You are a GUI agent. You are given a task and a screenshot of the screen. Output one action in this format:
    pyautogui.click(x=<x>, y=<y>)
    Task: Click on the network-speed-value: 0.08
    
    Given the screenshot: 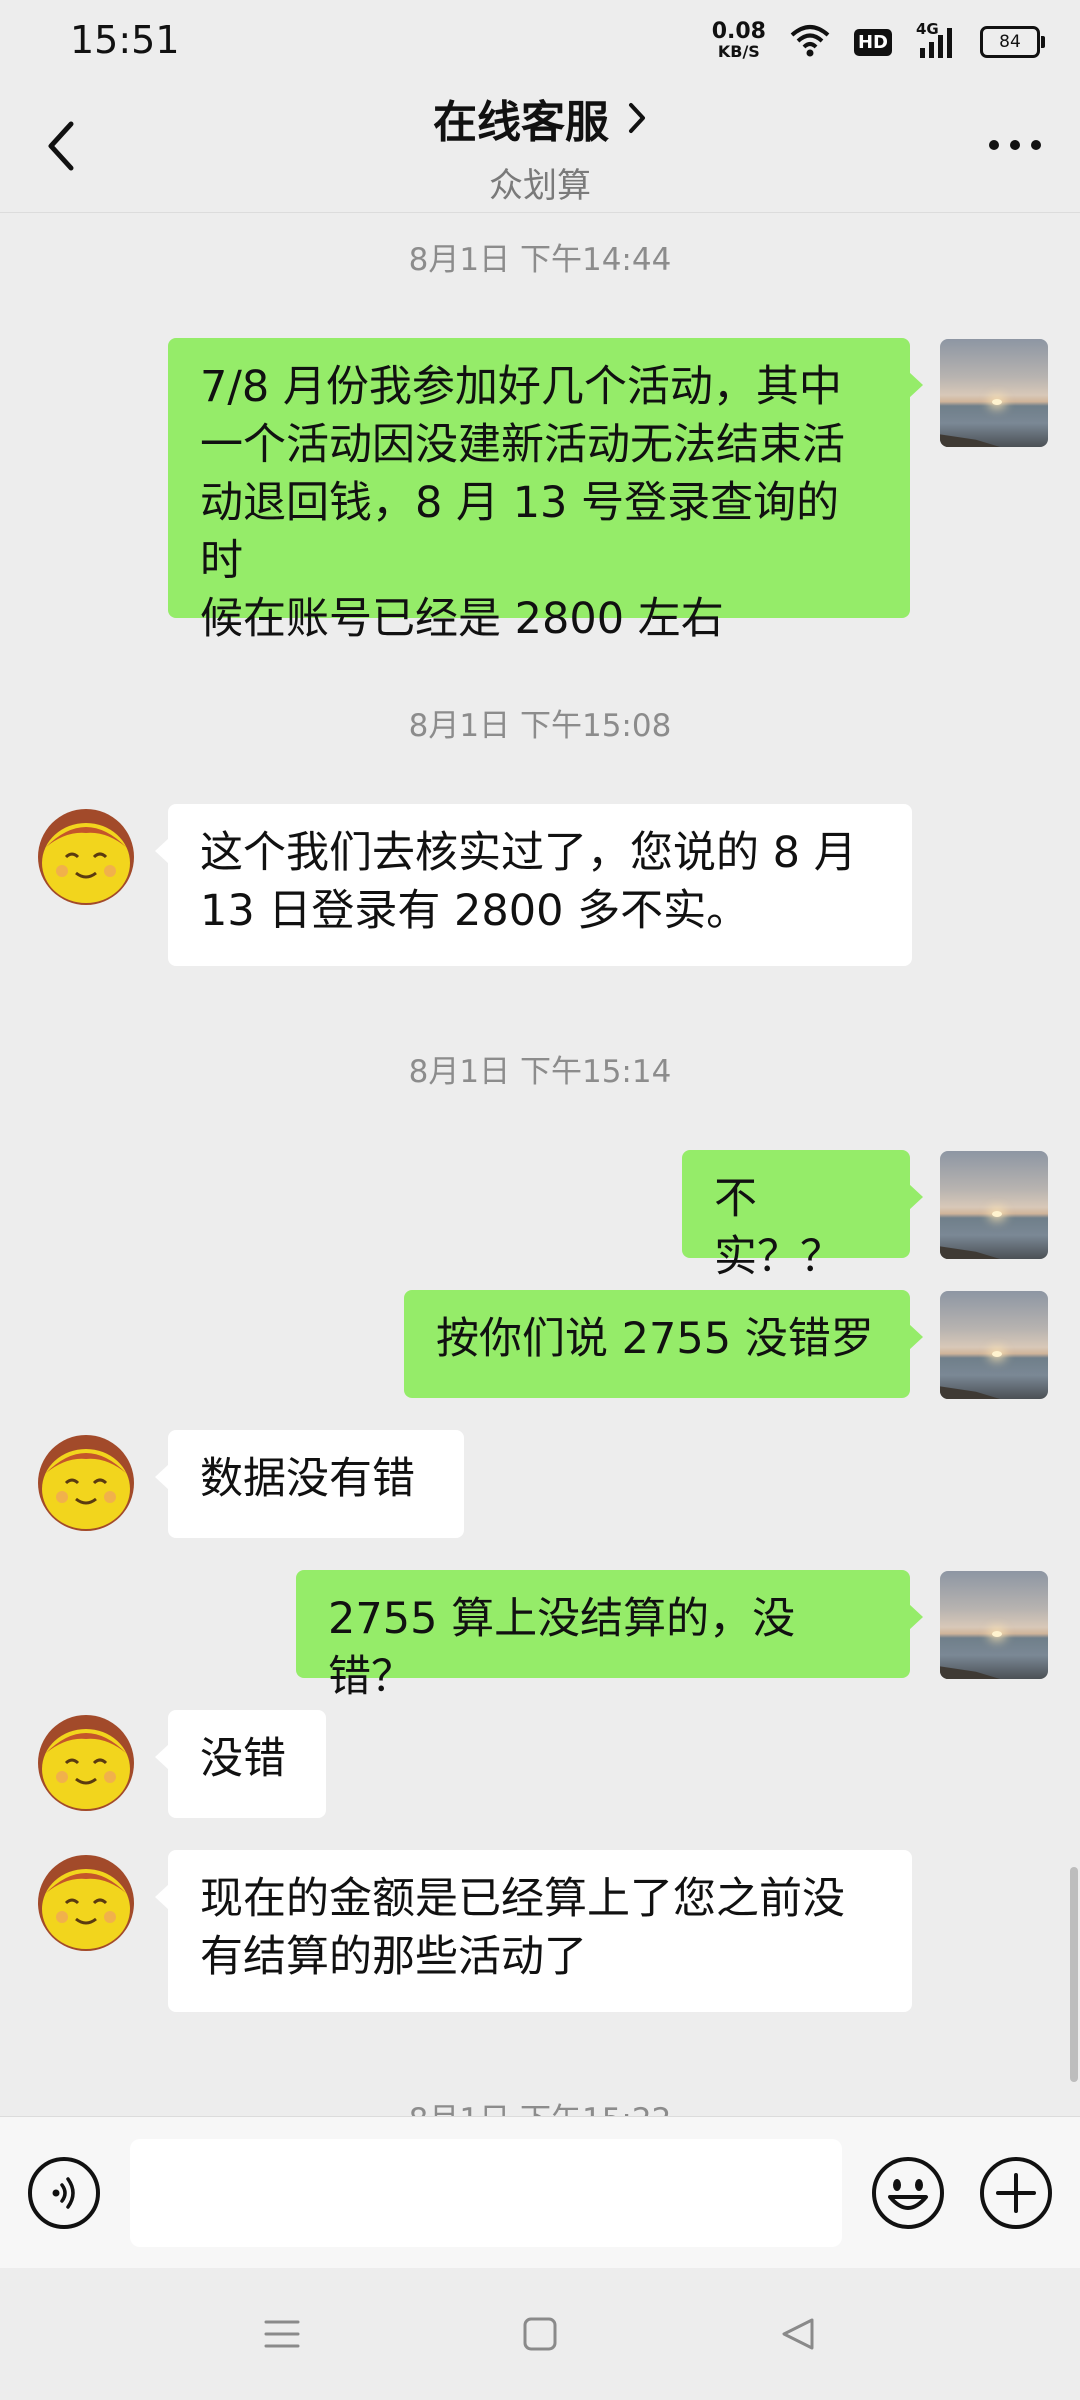 What is the action you would take?
    pyautogui.click(x=738, y=31)
    